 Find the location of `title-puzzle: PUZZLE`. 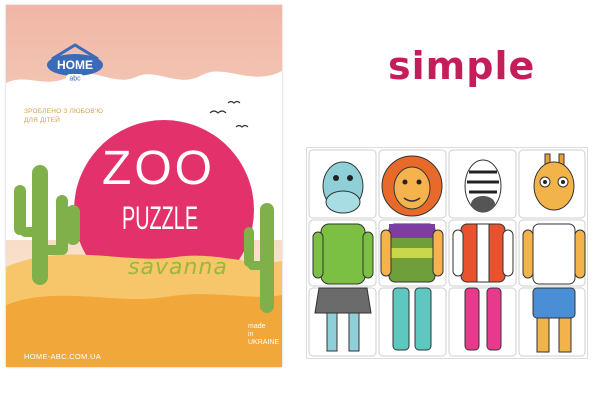

title-puzzle: PUZZLE is located at coordinates (160, 218).